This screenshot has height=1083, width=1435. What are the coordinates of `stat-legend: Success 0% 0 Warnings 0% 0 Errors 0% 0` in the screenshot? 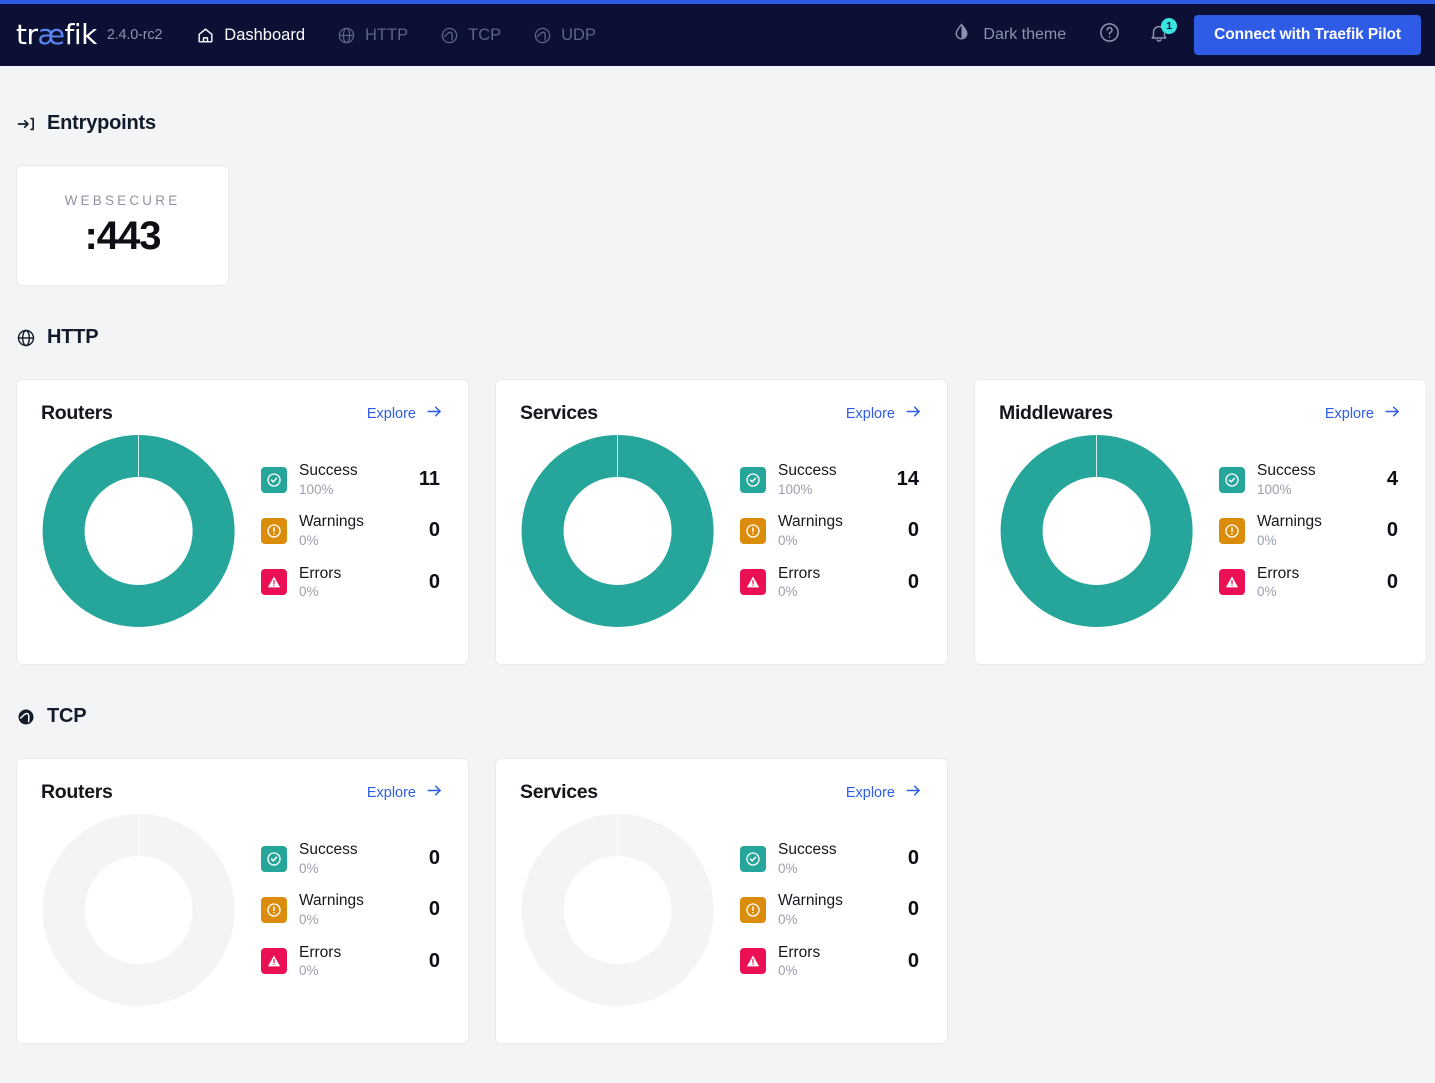 It's located at (340, 910).